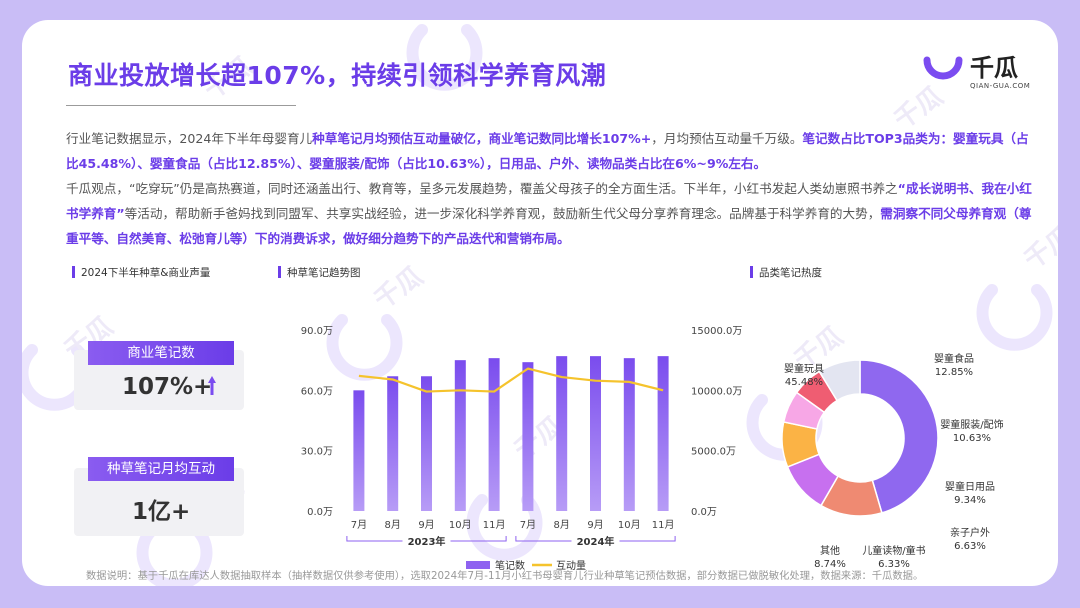 The width and height of the screenshot is (1080, 608). What do you see at coordinates (596, 541) in the screenshot?
I see `year-group-label: 2024年` at bounding box center [596, 541].